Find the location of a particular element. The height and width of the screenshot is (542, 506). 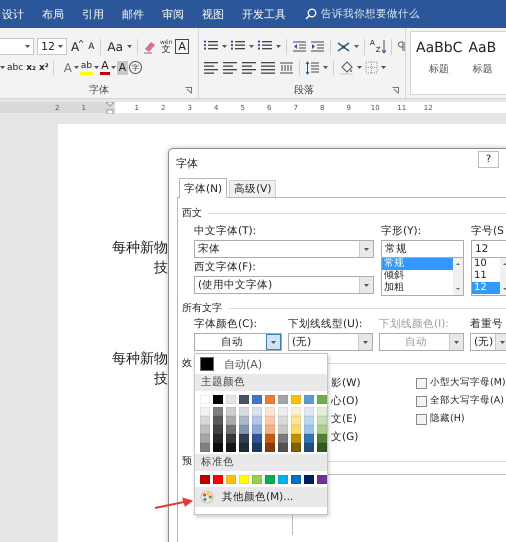

scrollbar is located at coordinates (458, 276).